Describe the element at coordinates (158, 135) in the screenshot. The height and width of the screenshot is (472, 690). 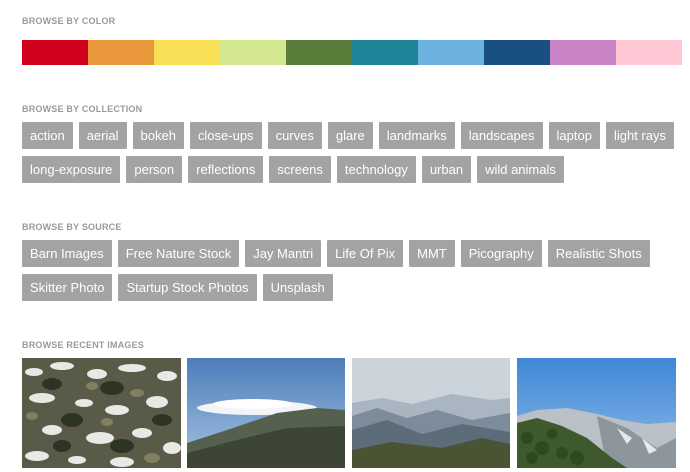
I see `collection-tag: bokeh` at that location.